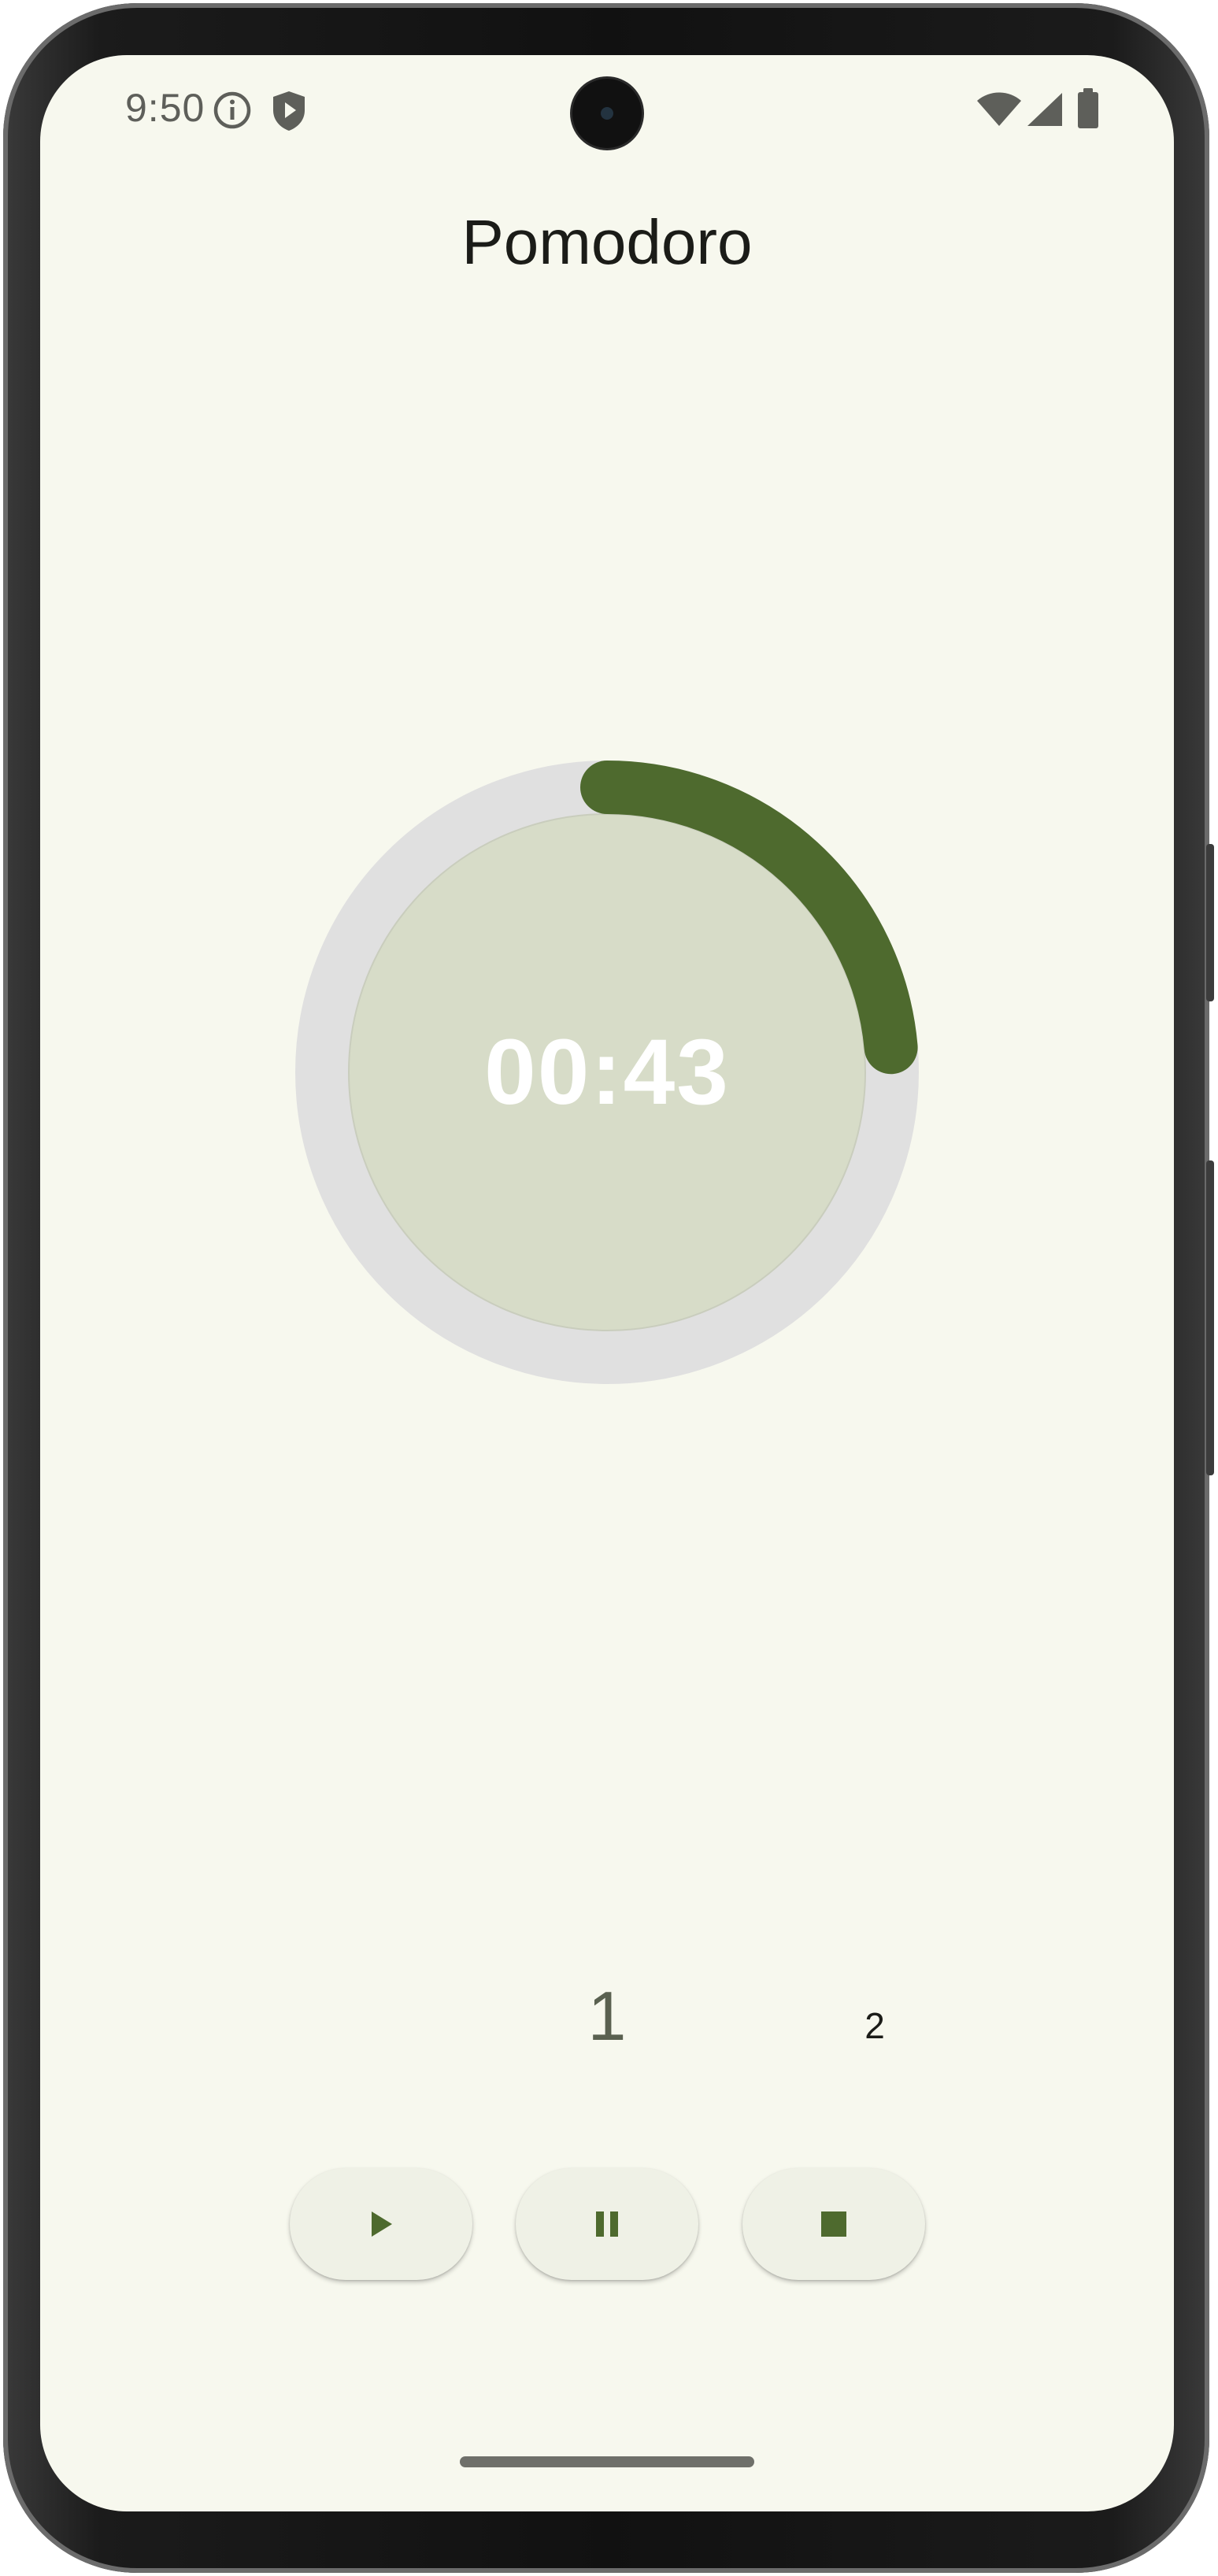 This screenshot has width=1218, height=2576. I want to click on pause-icon, so click(607, 2224).